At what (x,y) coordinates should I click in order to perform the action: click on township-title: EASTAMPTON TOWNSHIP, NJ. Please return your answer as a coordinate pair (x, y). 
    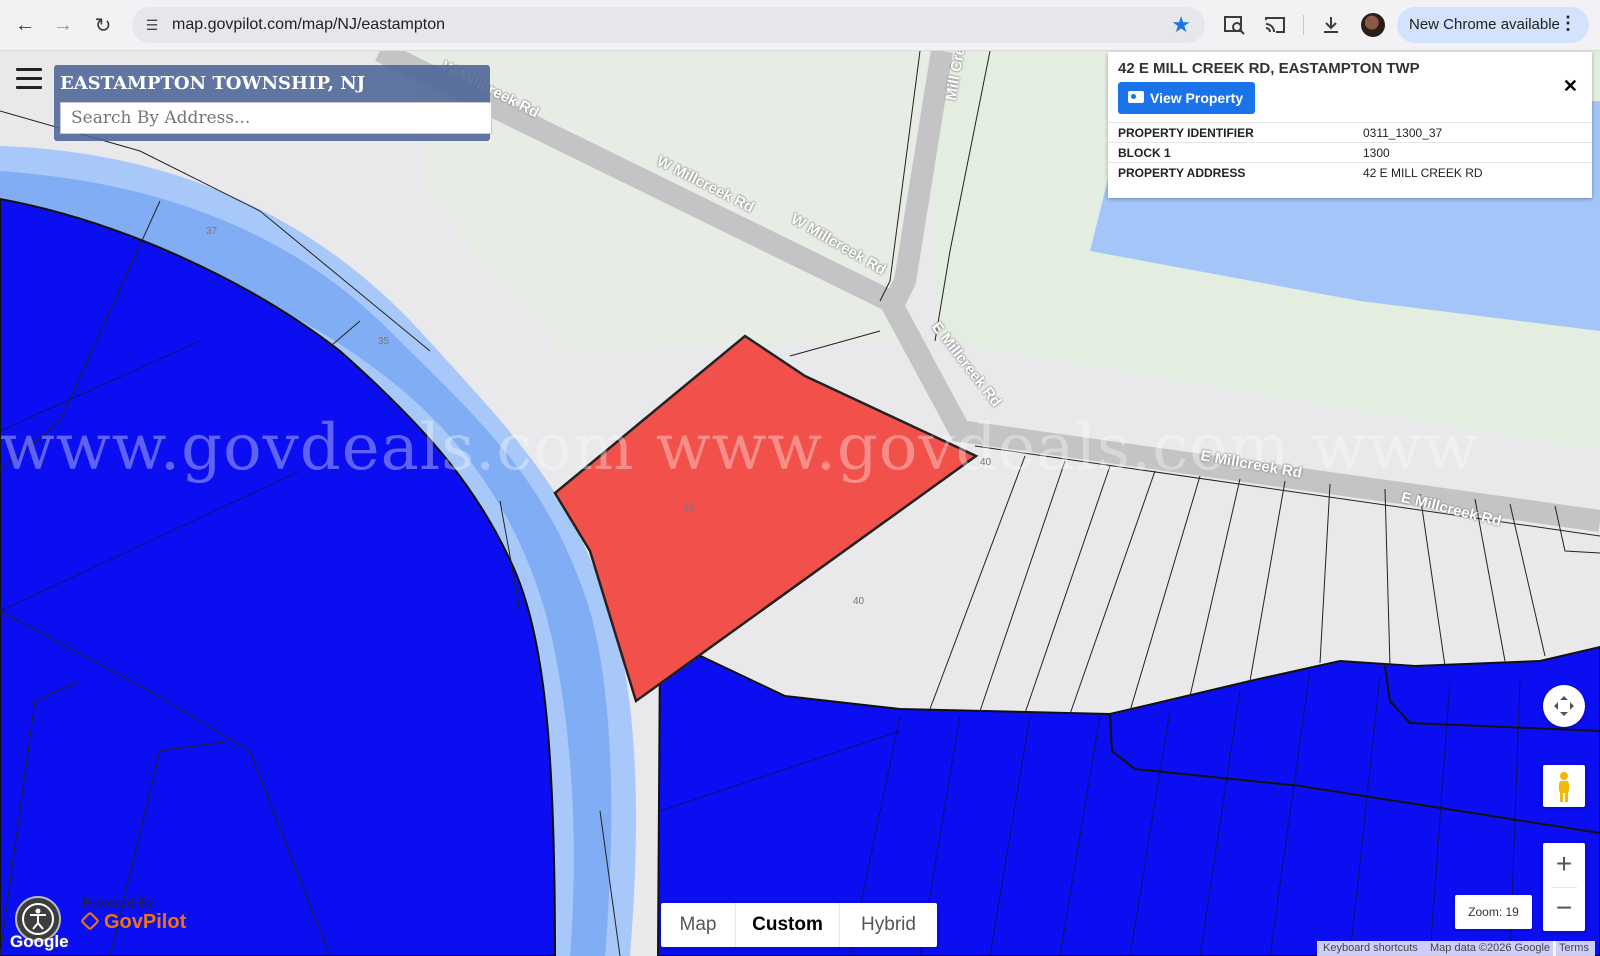
    Looking at the image, I should click on (213, 83).